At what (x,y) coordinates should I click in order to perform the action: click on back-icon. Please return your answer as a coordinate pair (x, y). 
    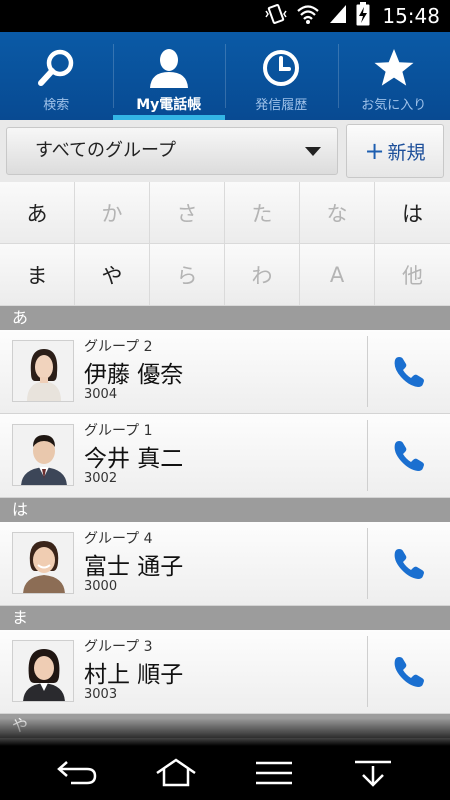
    Looking at the image, I should click on (77, 773).